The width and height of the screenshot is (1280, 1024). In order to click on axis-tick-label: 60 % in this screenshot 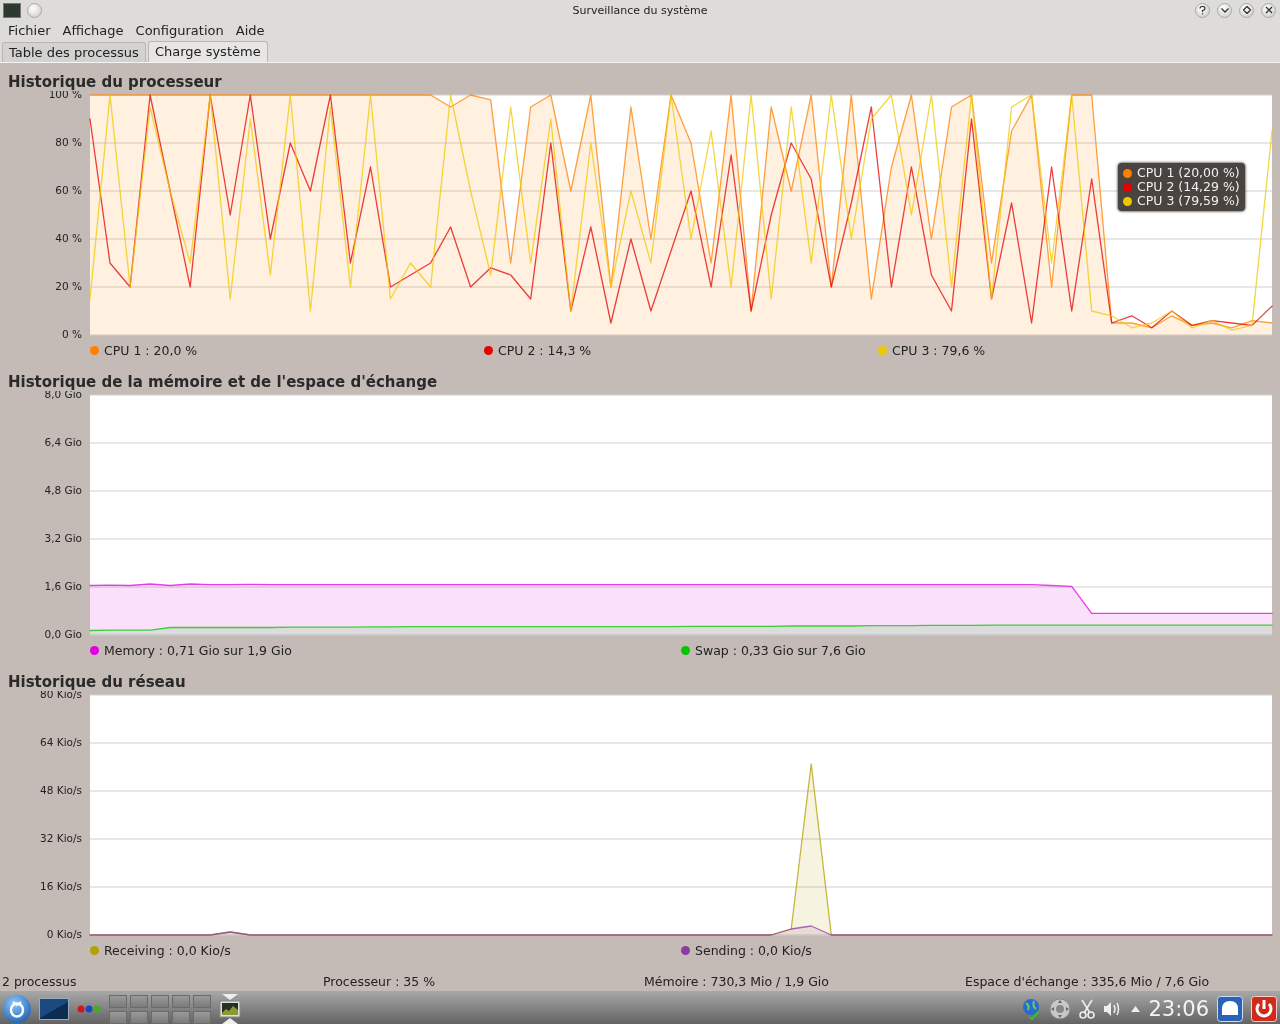, I will do `click(68, 190)`.